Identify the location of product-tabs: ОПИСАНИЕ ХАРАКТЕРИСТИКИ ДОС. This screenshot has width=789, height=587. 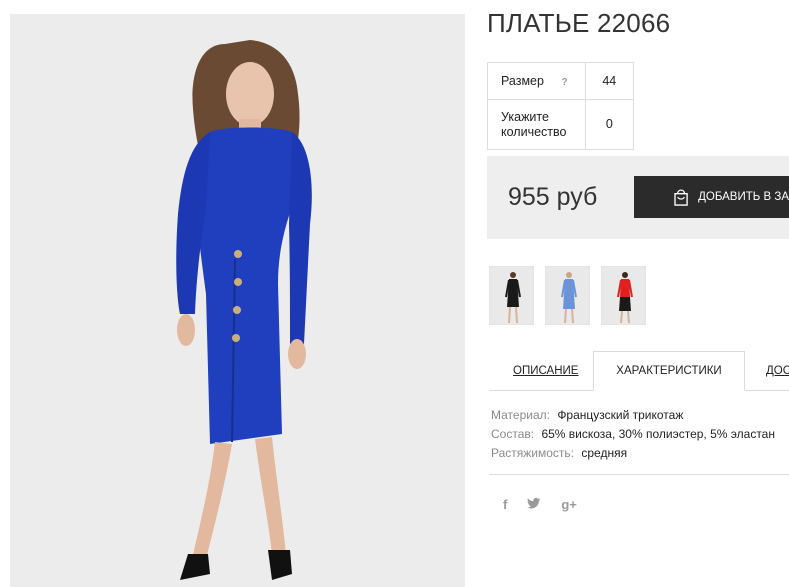
(639, 371).